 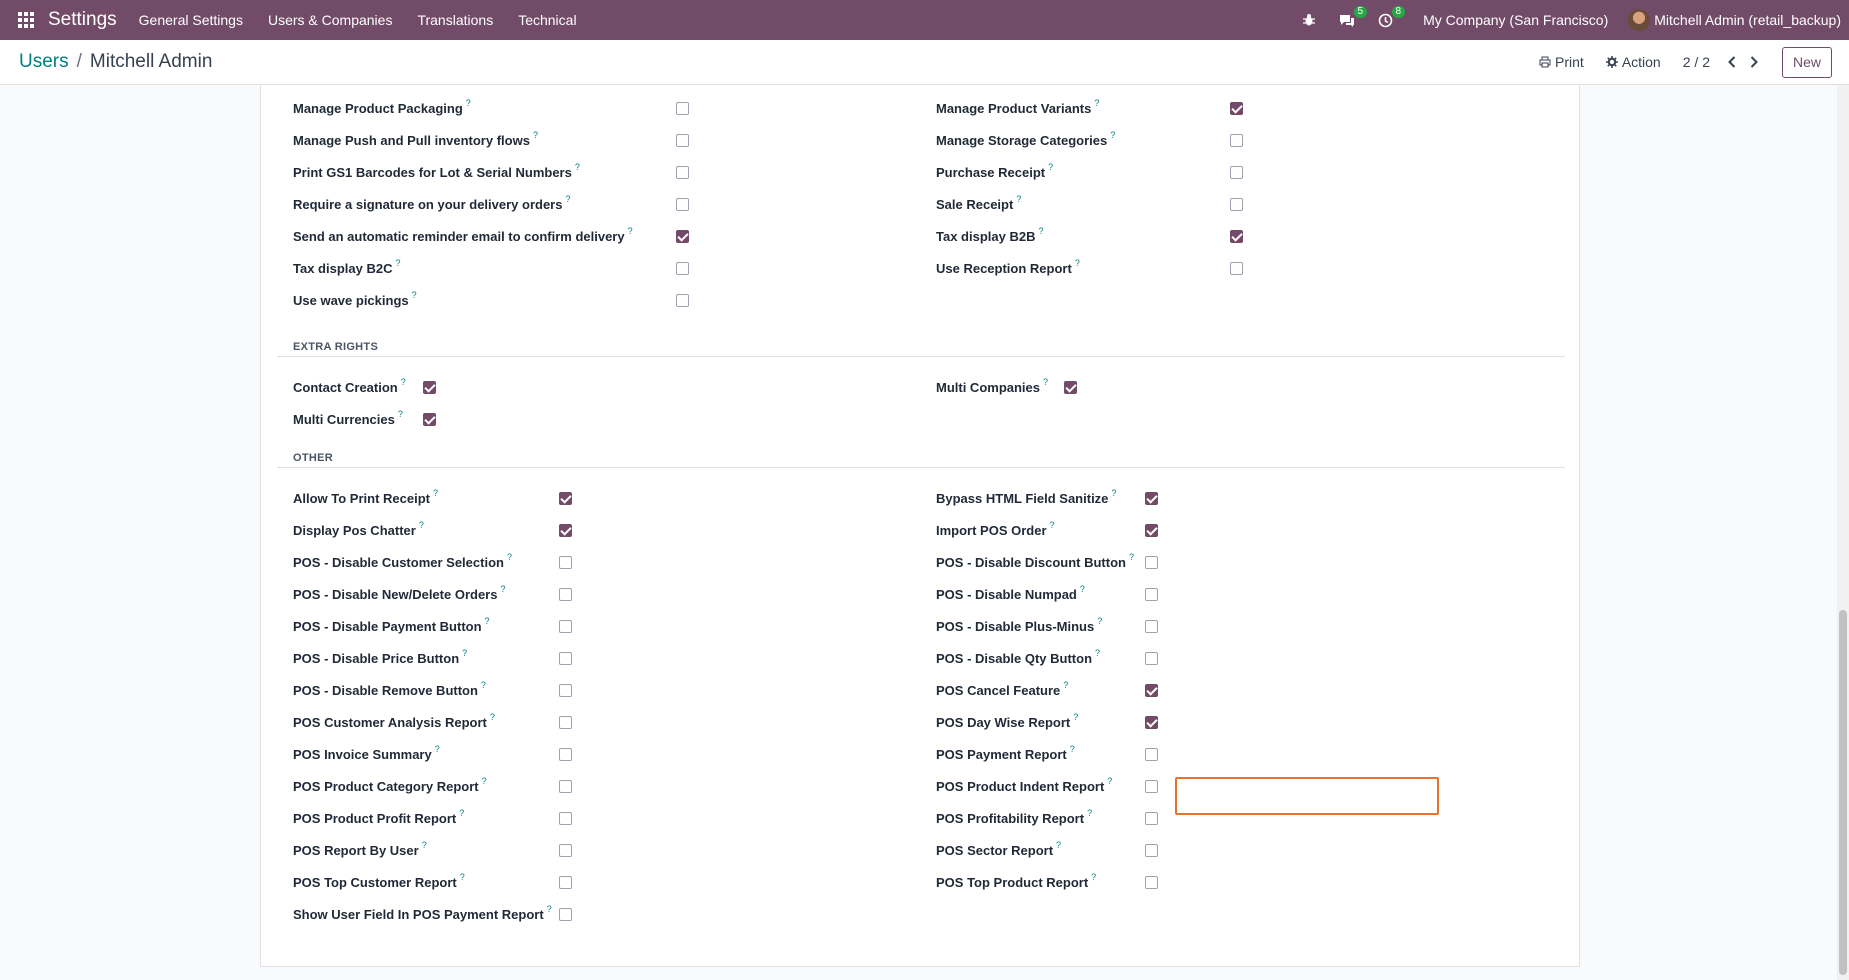 What do you see at coordinates (565, 562) in the screenshot?
I see `checkbox-pos-disable-customer-selection` at bounding box center [565, 562].